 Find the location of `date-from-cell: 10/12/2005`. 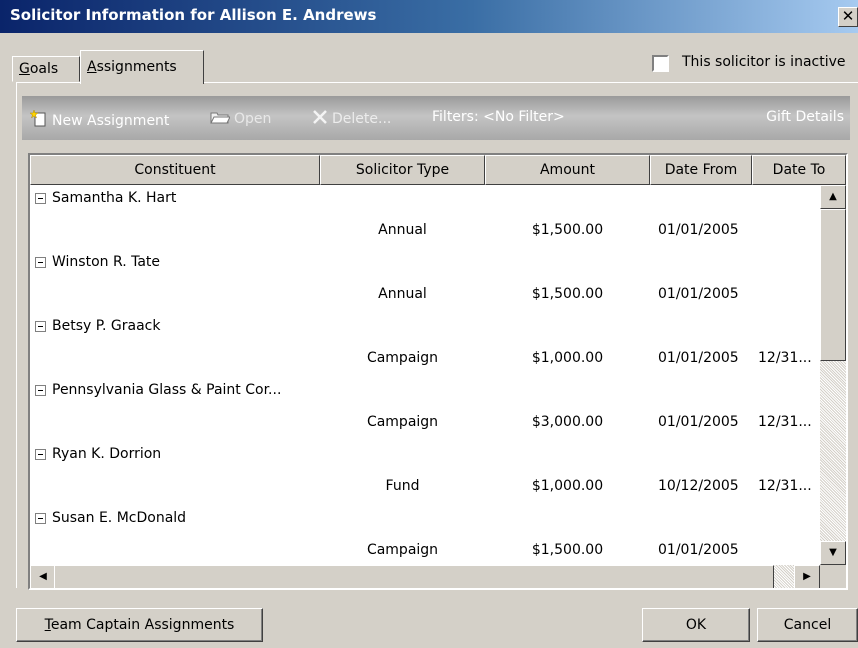

date-from-cell: 10/12/2005 is located at coordinates (698, 486).